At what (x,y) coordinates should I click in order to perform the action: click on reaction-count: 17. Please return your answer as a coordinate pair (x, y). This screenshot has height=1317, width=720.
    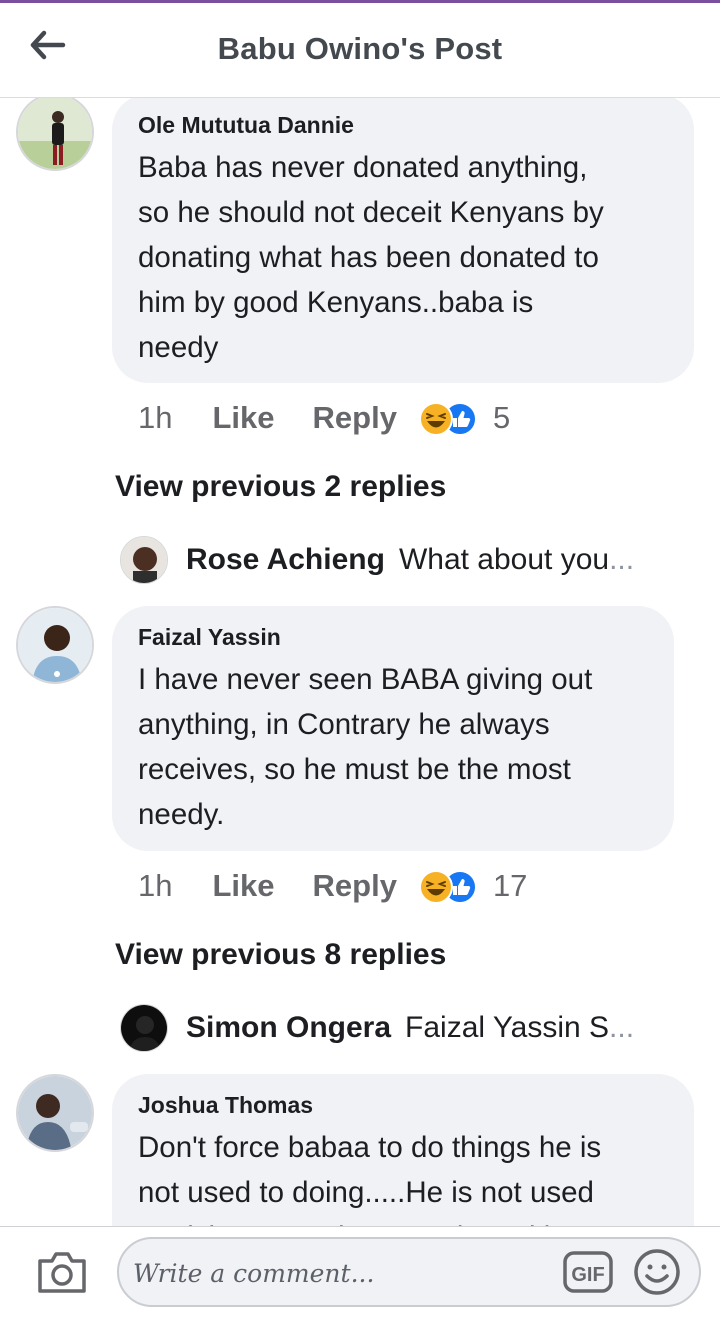
    Looking at the image, I should click on (510, 886).